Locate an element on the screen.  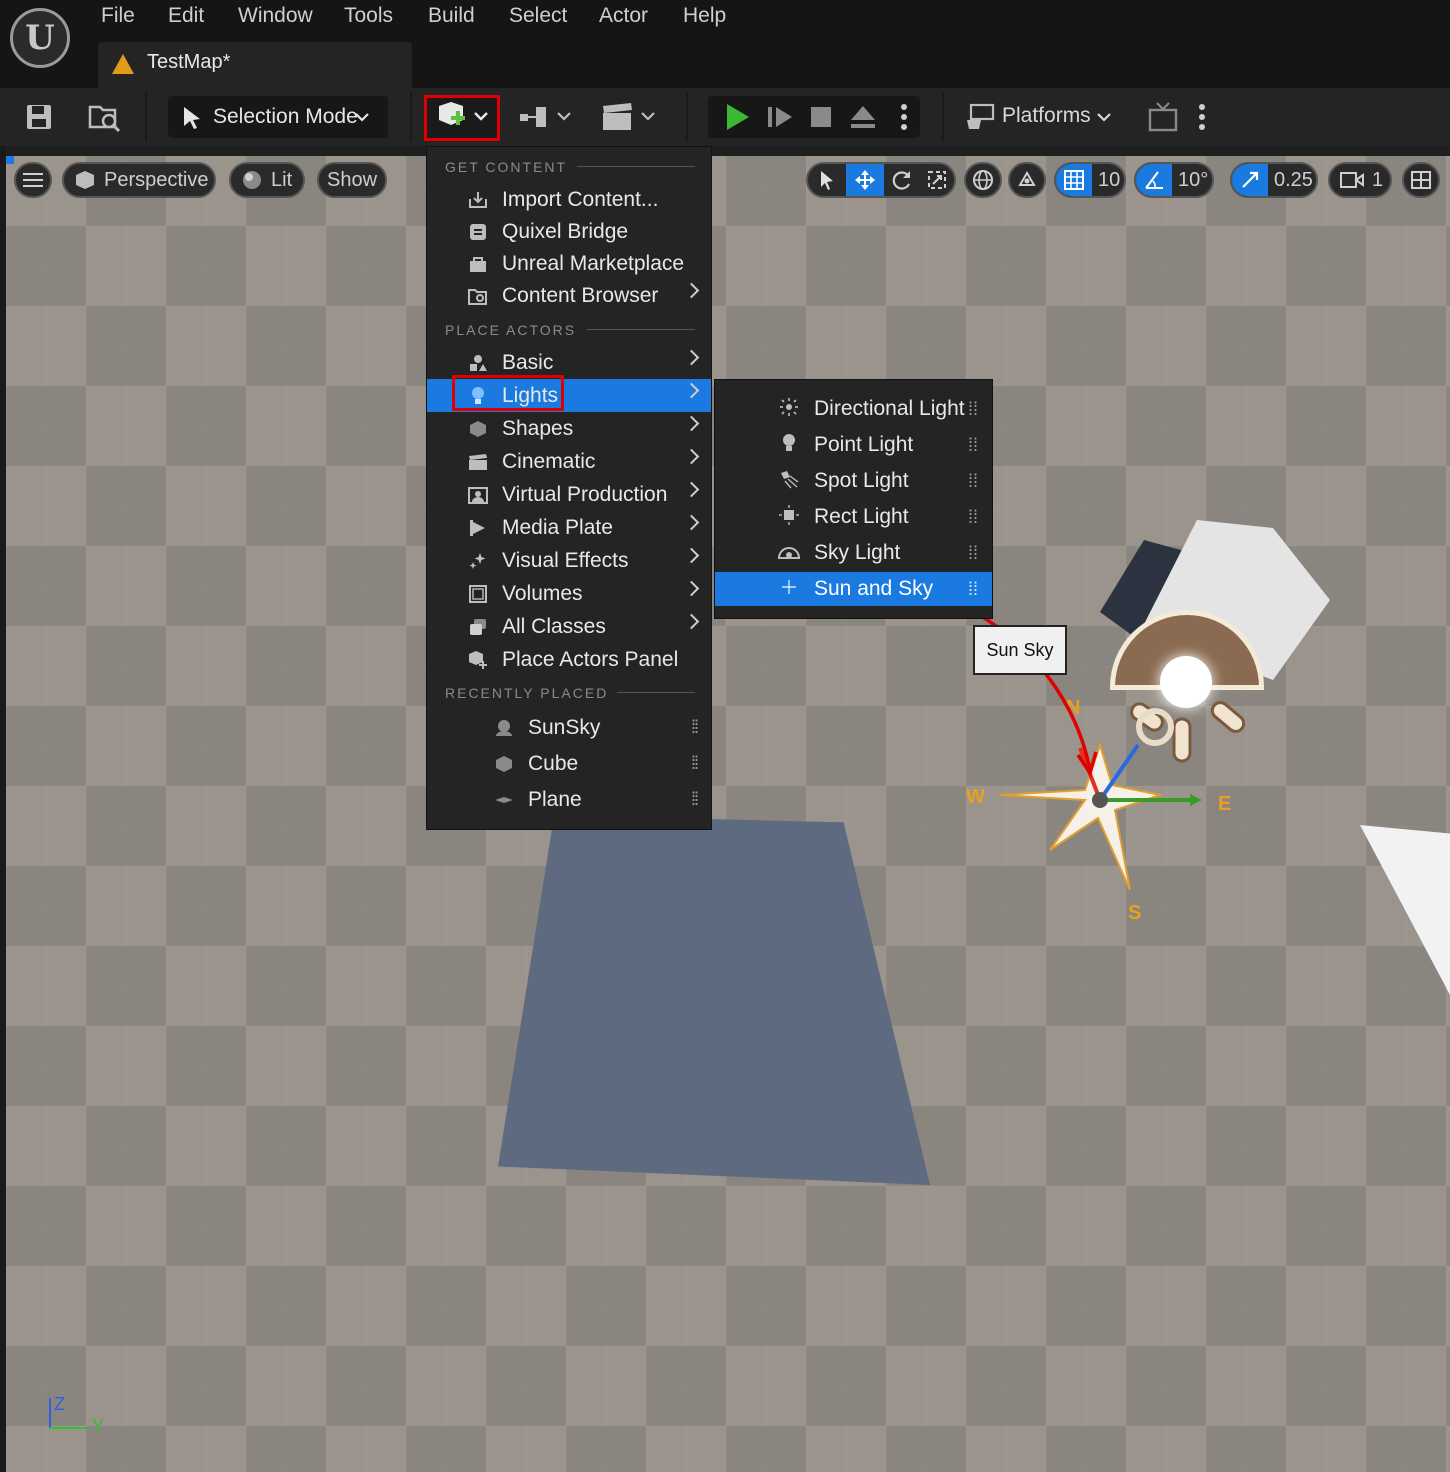
submenu-item-label: Rect Light is located at coordinates (861, 516).